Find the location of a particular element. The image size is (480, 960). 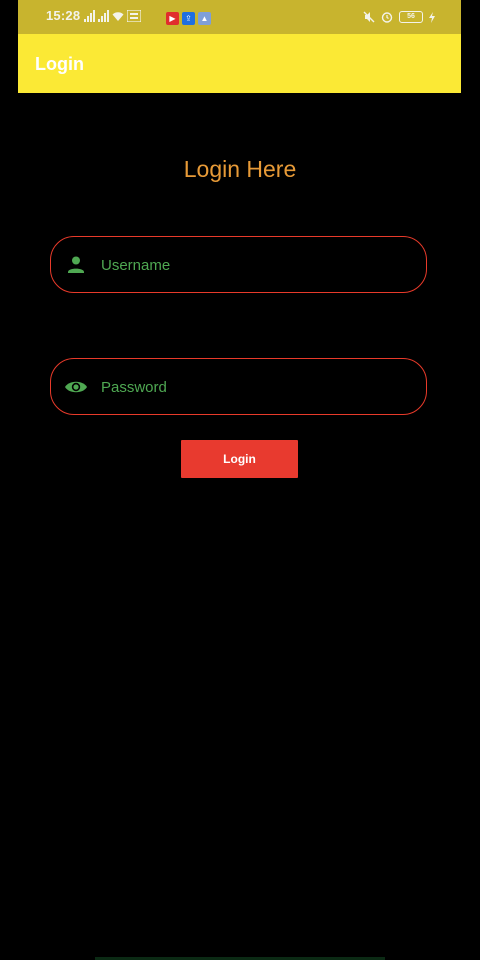

battery-icon: 56 is located at coordinates (411, 17).